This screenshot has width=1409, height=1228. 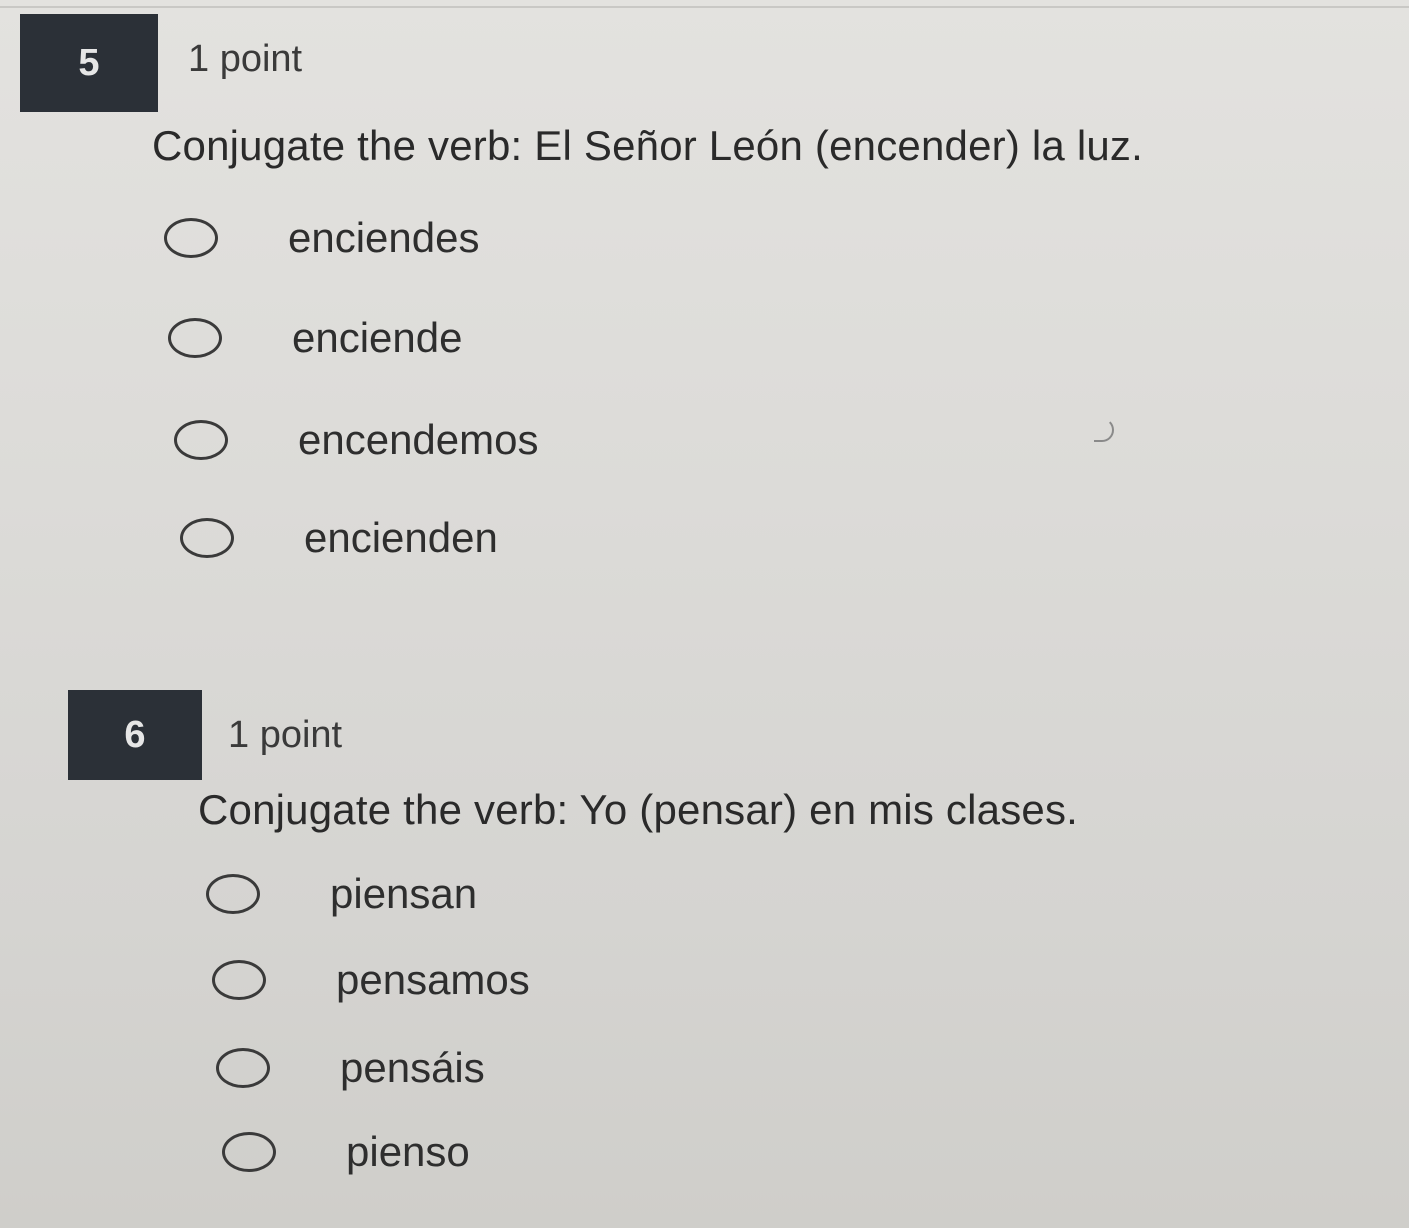 I want to click on answer-option: piensan, so click(x=341, y=894).